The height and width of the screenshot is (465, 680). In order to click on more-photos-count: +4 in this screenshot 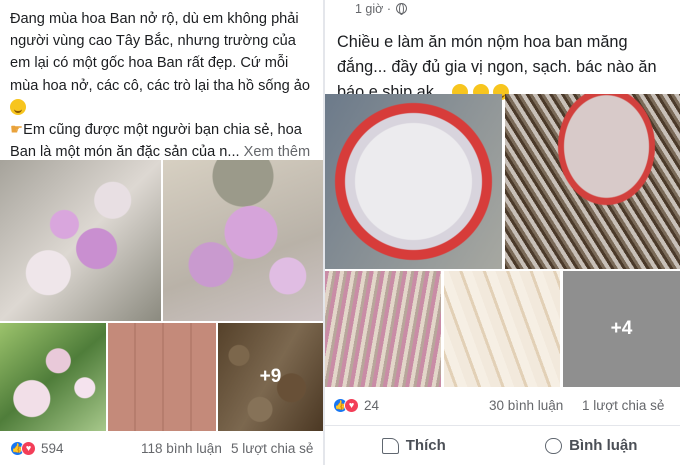, I will do `click(621, 329)`.